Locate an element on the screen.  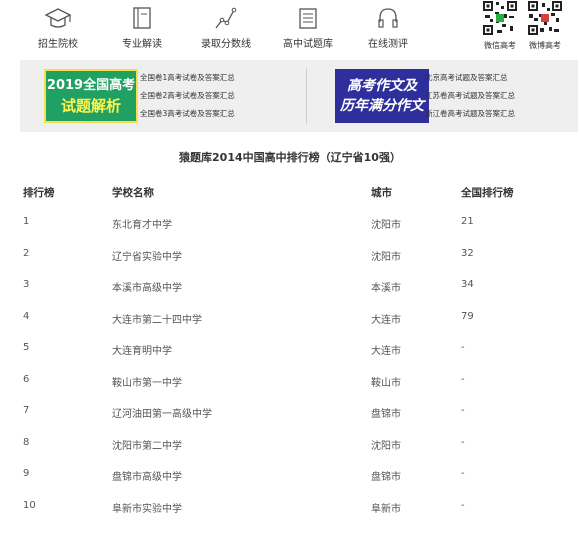
cell-school: 阜新市实验中学 is located at coordinates (147, 509).